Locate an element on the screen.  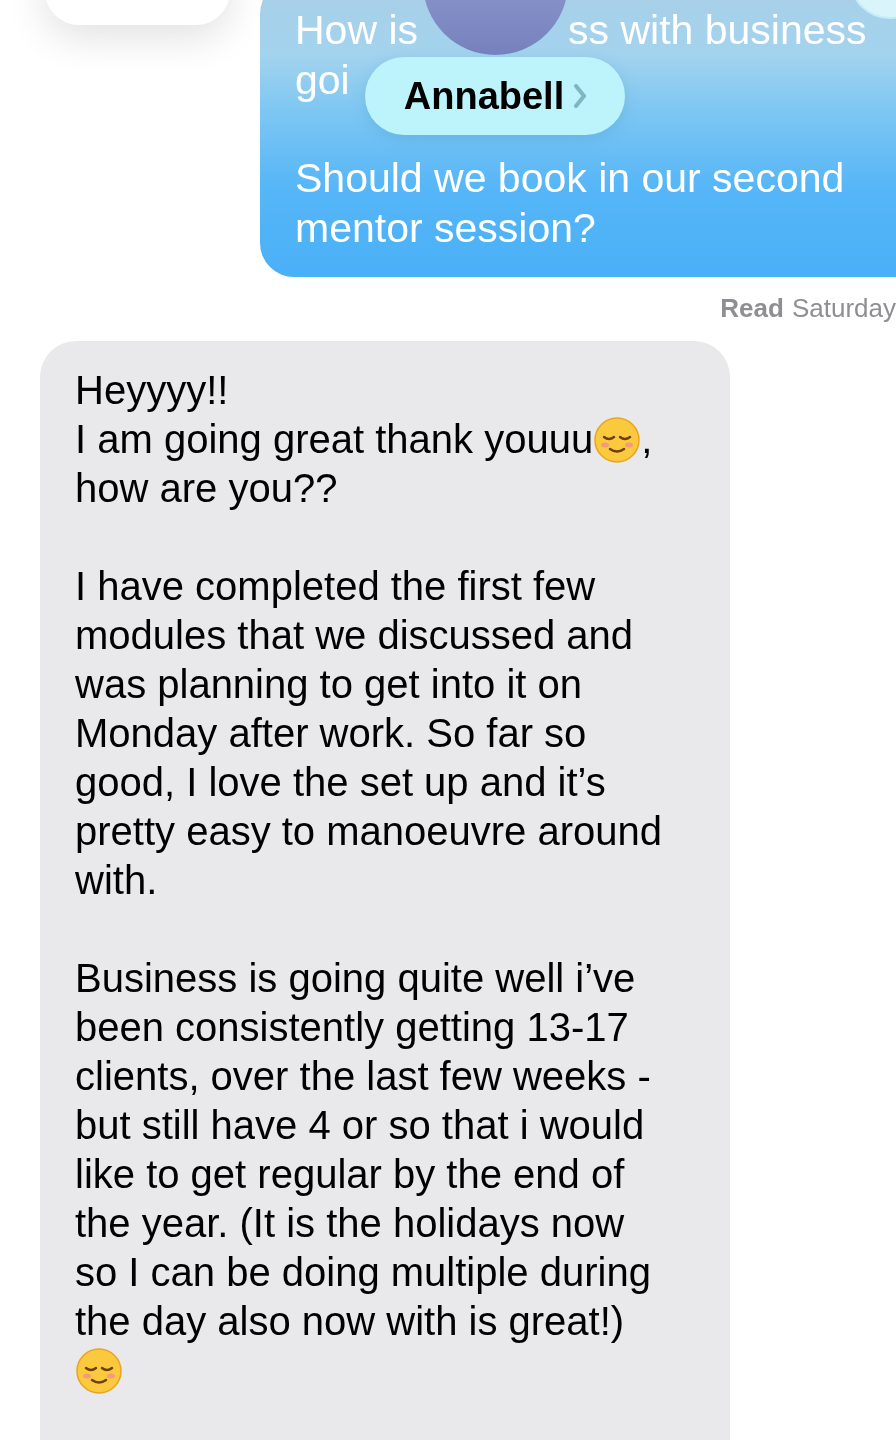
message-text-fragment: goi is located at coordinates (322, 80).